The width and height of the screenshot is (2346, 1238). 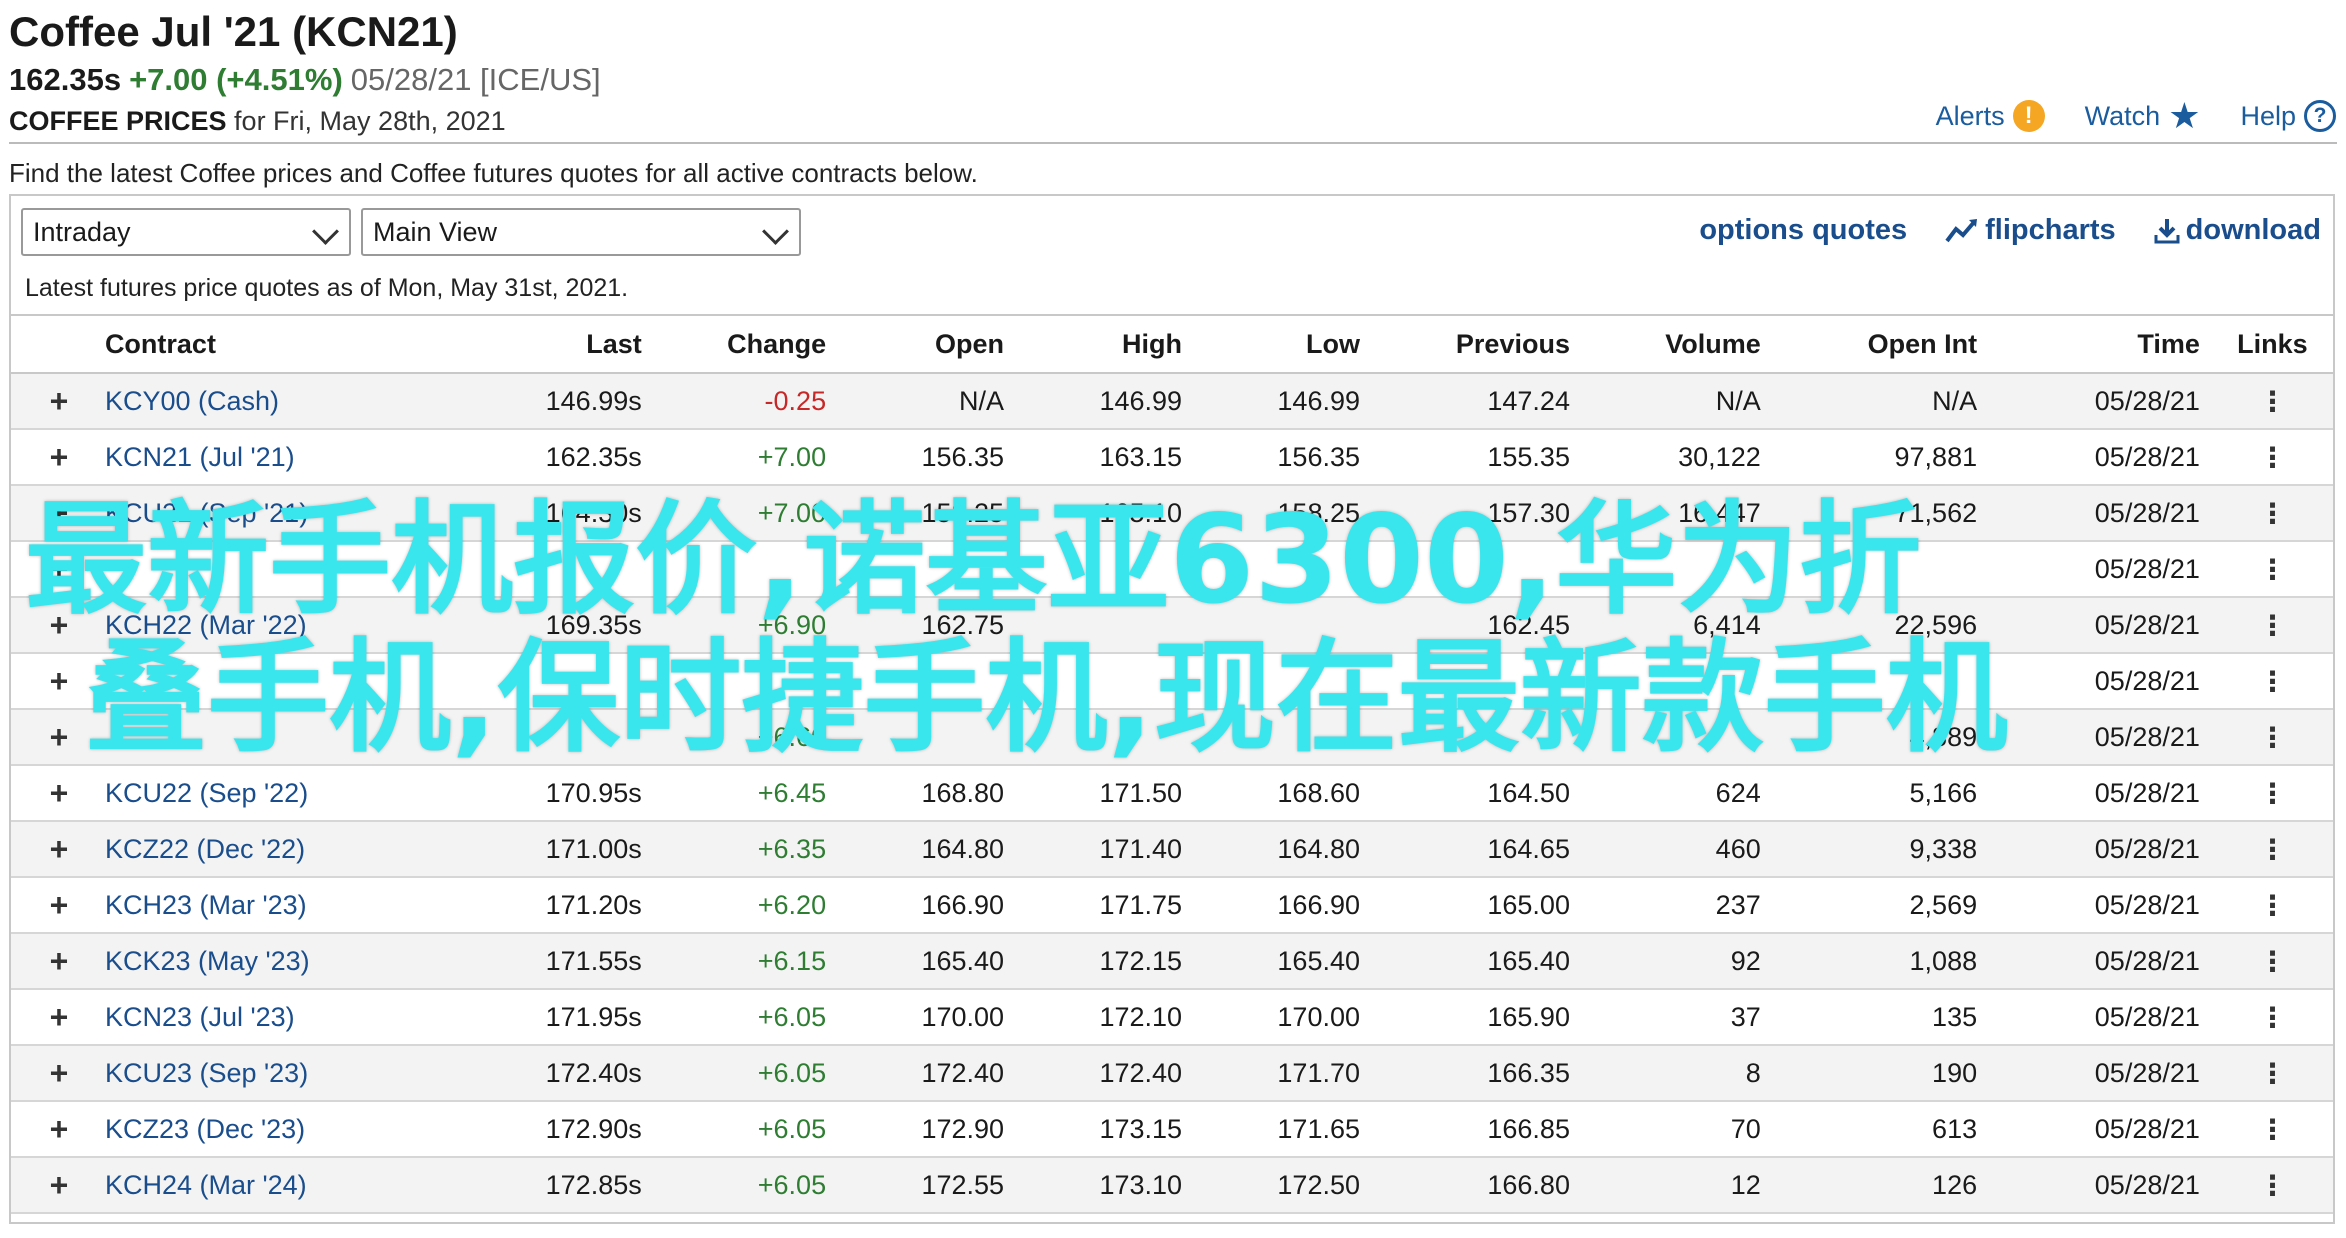 What do you see at coordinates (206, 793) in the screenshot?
I see `contract-link: KCU22 (Sep '22)` at bounding box center [206, 793].